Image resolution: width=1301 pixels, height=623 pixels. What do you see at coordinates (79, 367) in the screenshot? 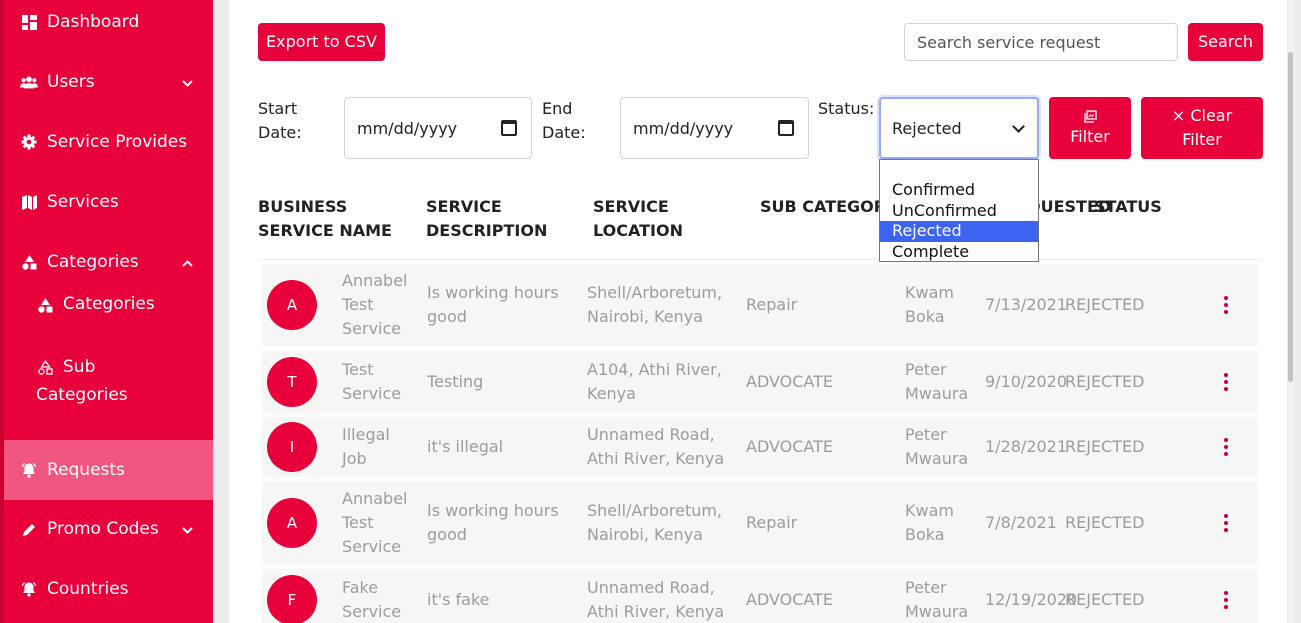
I see `sidebar-subitem-label-line1: Sub` at bounding box center [79, 367].